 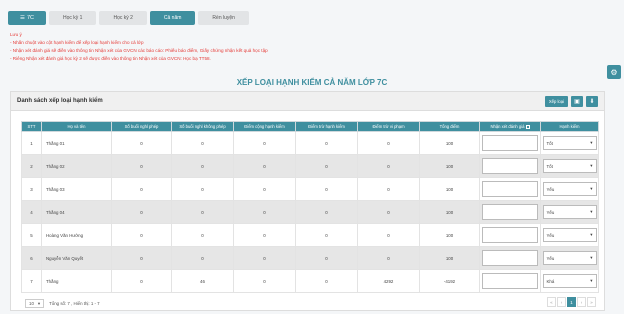 What do you see at coordinates (76, 166) in the screenshot?
I see `cell-name: Thắng 02` at bounding box center [76, 166].